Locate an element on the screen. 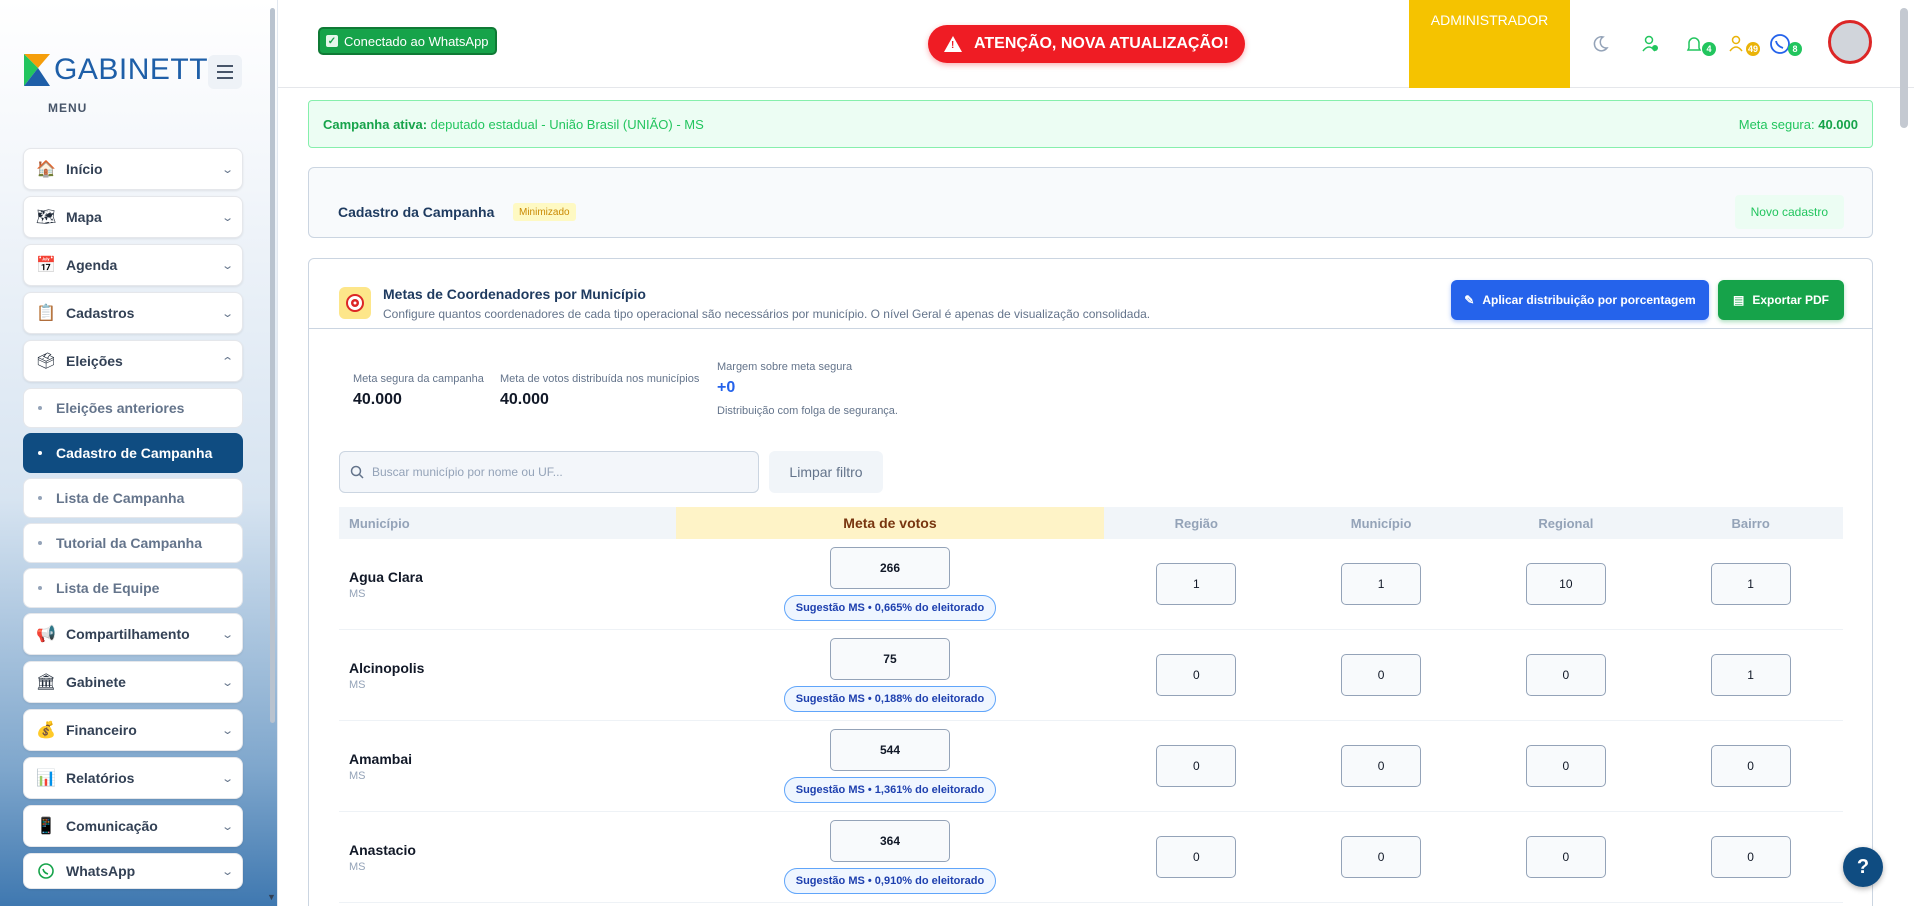  sidebar-item-financeiro: 💰 Financeiro ⌄ is located at coordinates (133, 730).